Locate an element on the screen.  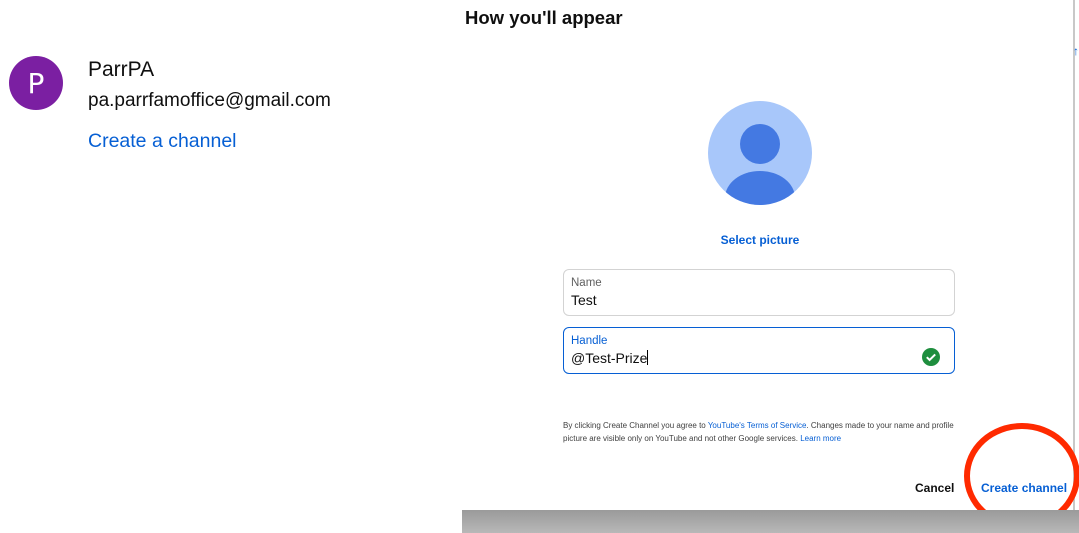
account-email: pa.parrfamoffice@gmail.com is located at coordinates (209, 100).